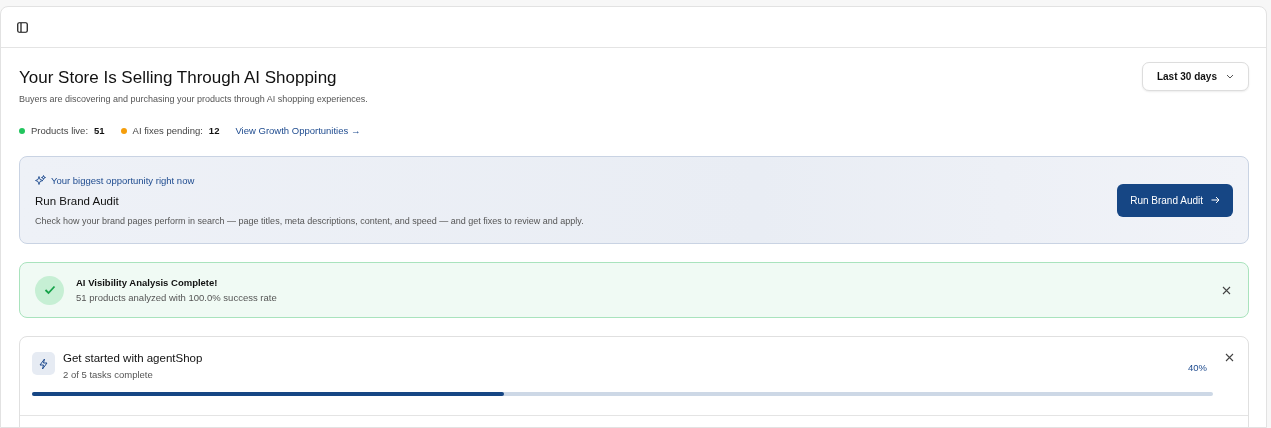 The width and height of the screenshot is (1271, 428). What do you see at coordinates (178, 78) in the screenshot?
I see `page-title: Your Store Is Selling Through AI Shopping` at bounding box center [178, 78].